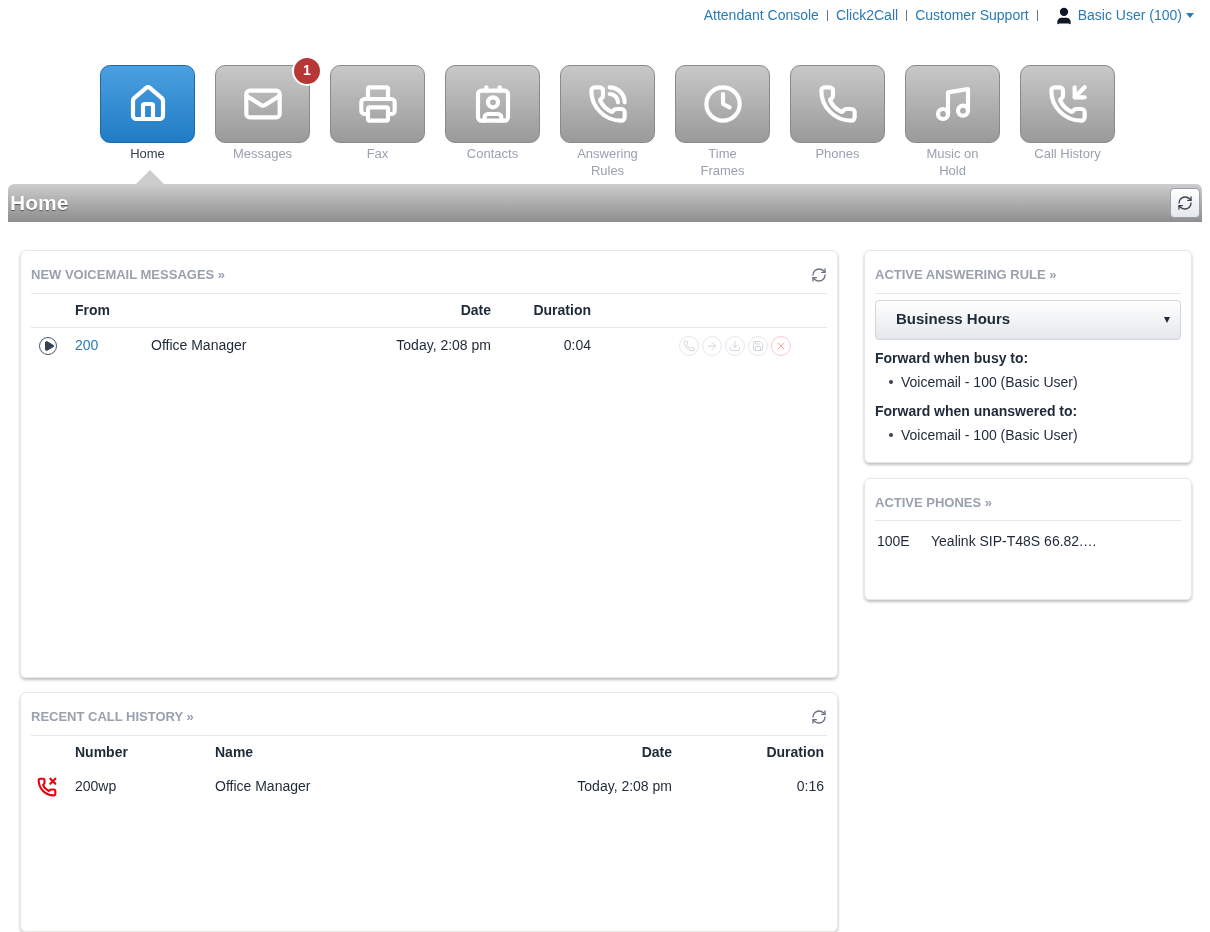 The height and width of the screenshot is (932, 1210). What do you see at coordinates (235, 752) in the screenshot?
I see `column-header: Name` at bounding box center [235, 752].